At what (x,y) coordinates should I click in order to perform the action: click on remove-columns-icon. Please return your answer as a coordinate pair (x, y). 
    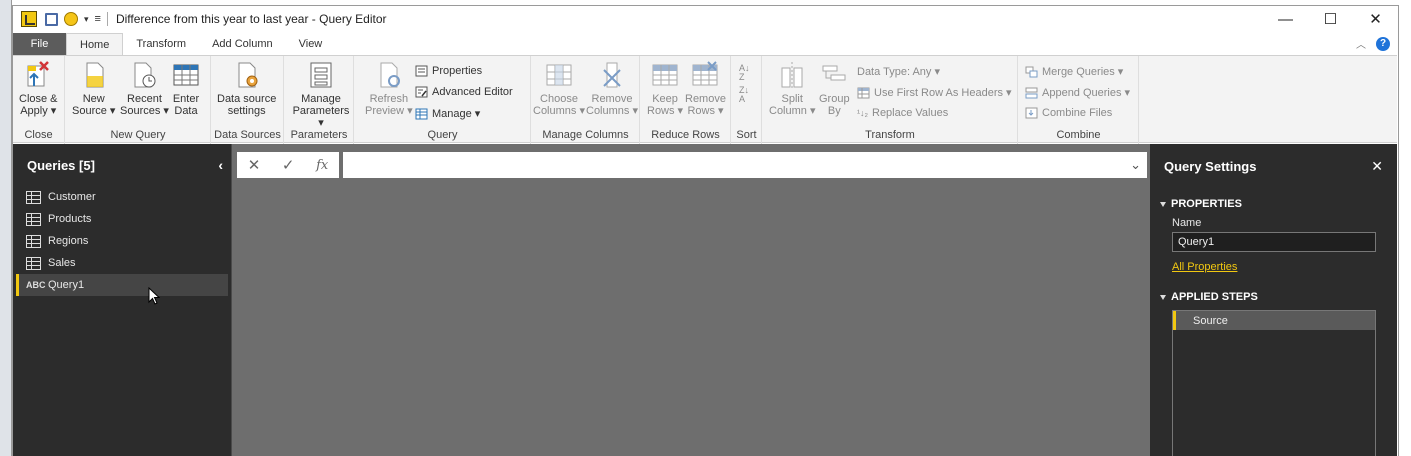
    Looking at the image, I should click on (612, 75).